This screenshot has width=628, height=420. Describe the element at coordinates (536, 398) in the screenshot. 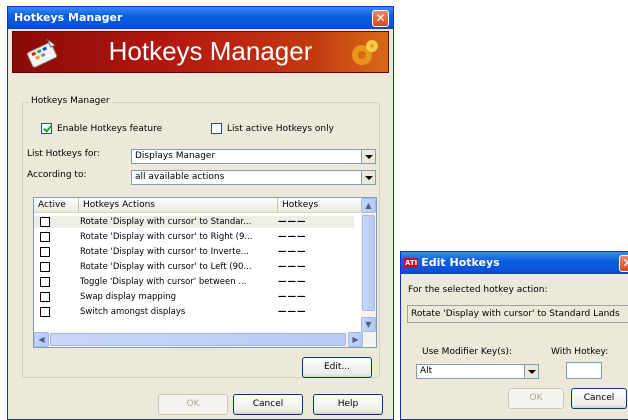

I see `edit-ok-button: OK` at that location.